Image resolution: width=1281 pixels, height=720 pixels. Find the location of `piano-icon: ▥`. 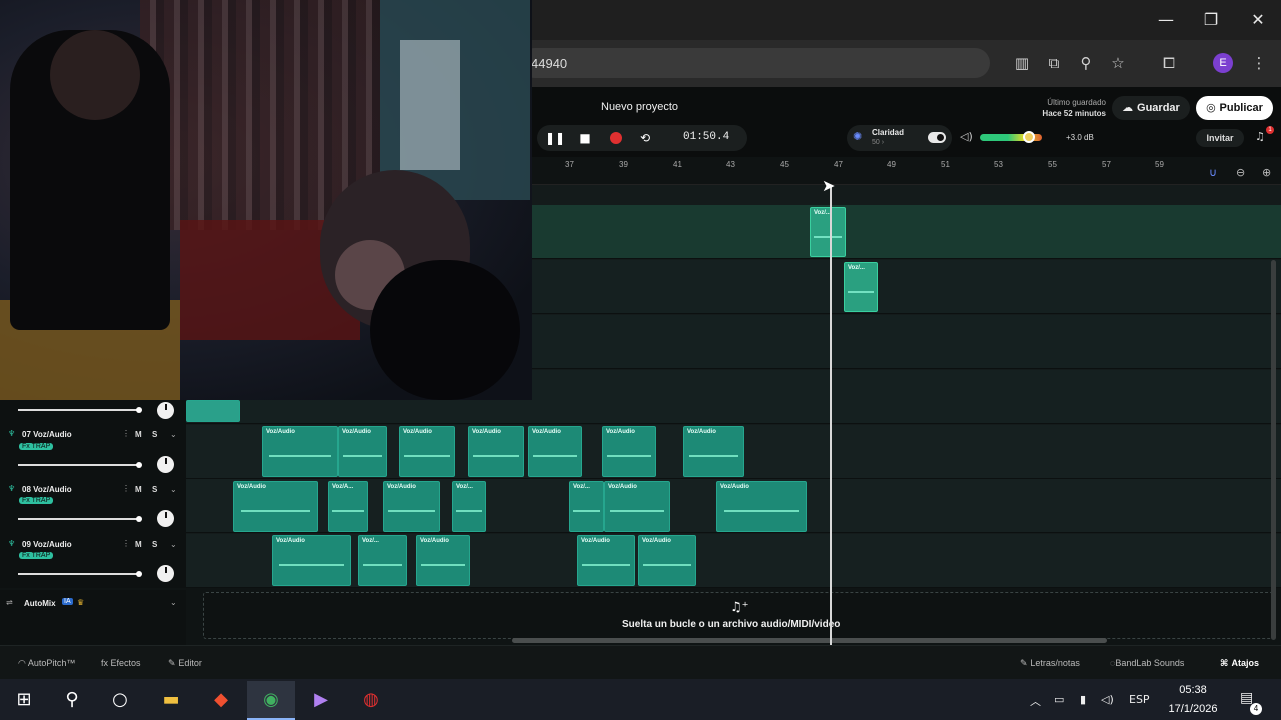

piano-icon: ▥ is located at coordinates (1022, 63).